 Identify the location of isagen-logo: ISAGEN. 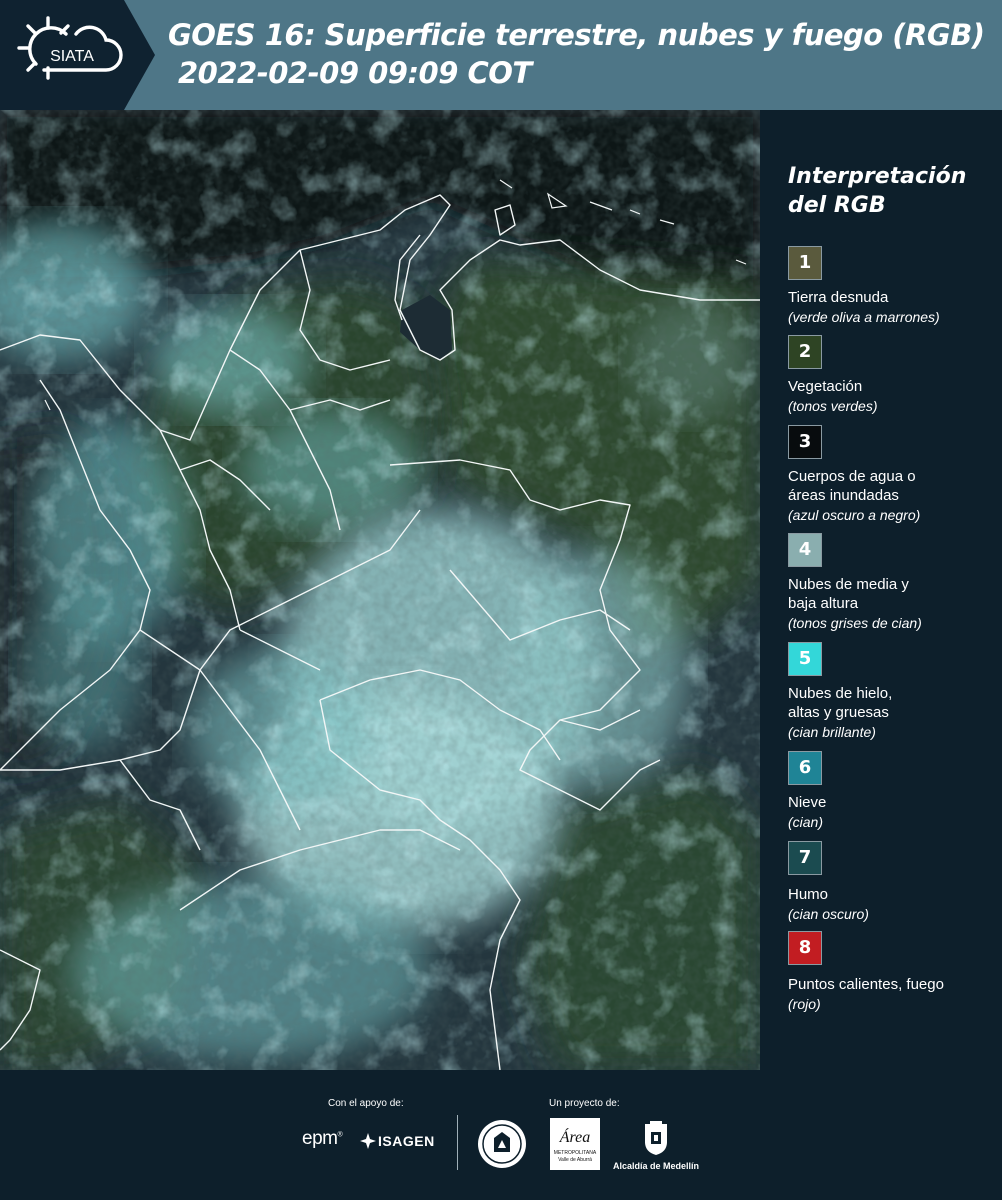
(406, 1141).